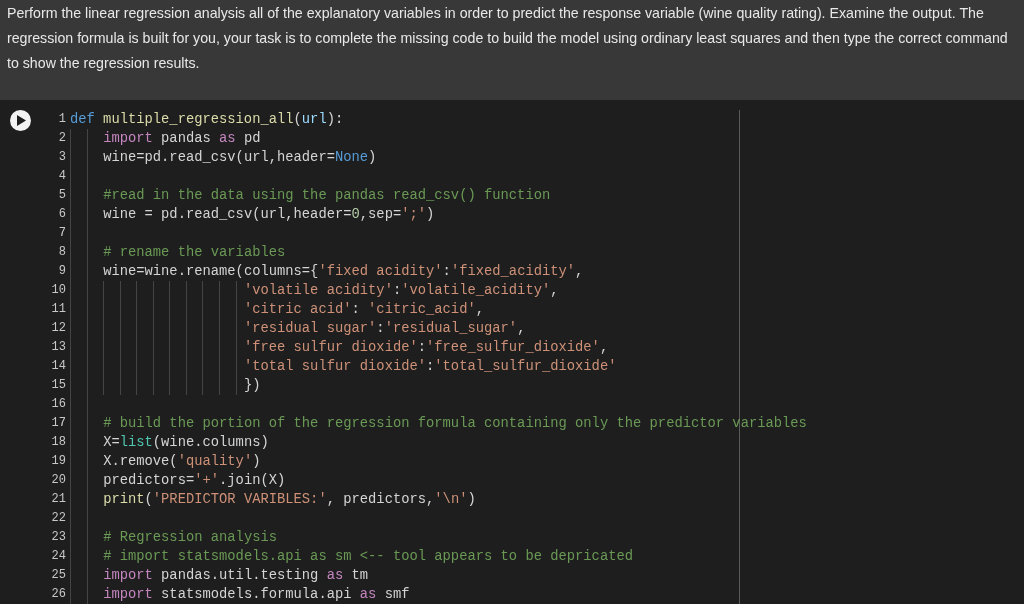 This screenshot has height=604, width=1024. Describe the element at coordinates (58, 366) in the screenshot. I see `line-number: 14` at that location.